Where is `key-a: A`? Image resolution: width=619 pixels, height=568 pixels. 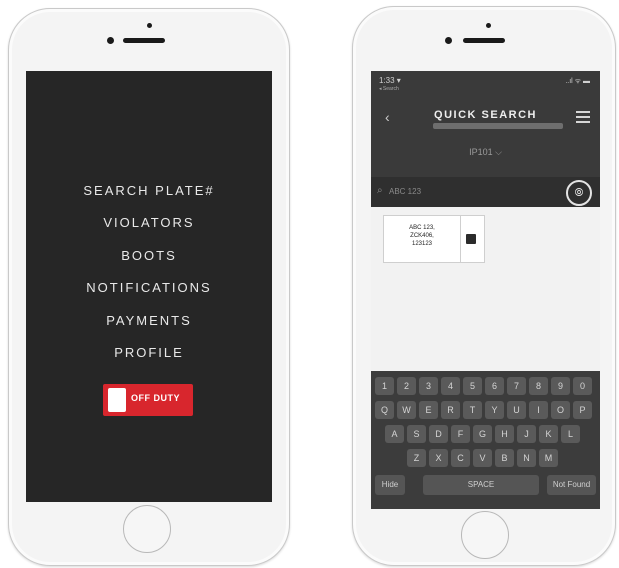 key-a: A is located at coordinates (394, 434).